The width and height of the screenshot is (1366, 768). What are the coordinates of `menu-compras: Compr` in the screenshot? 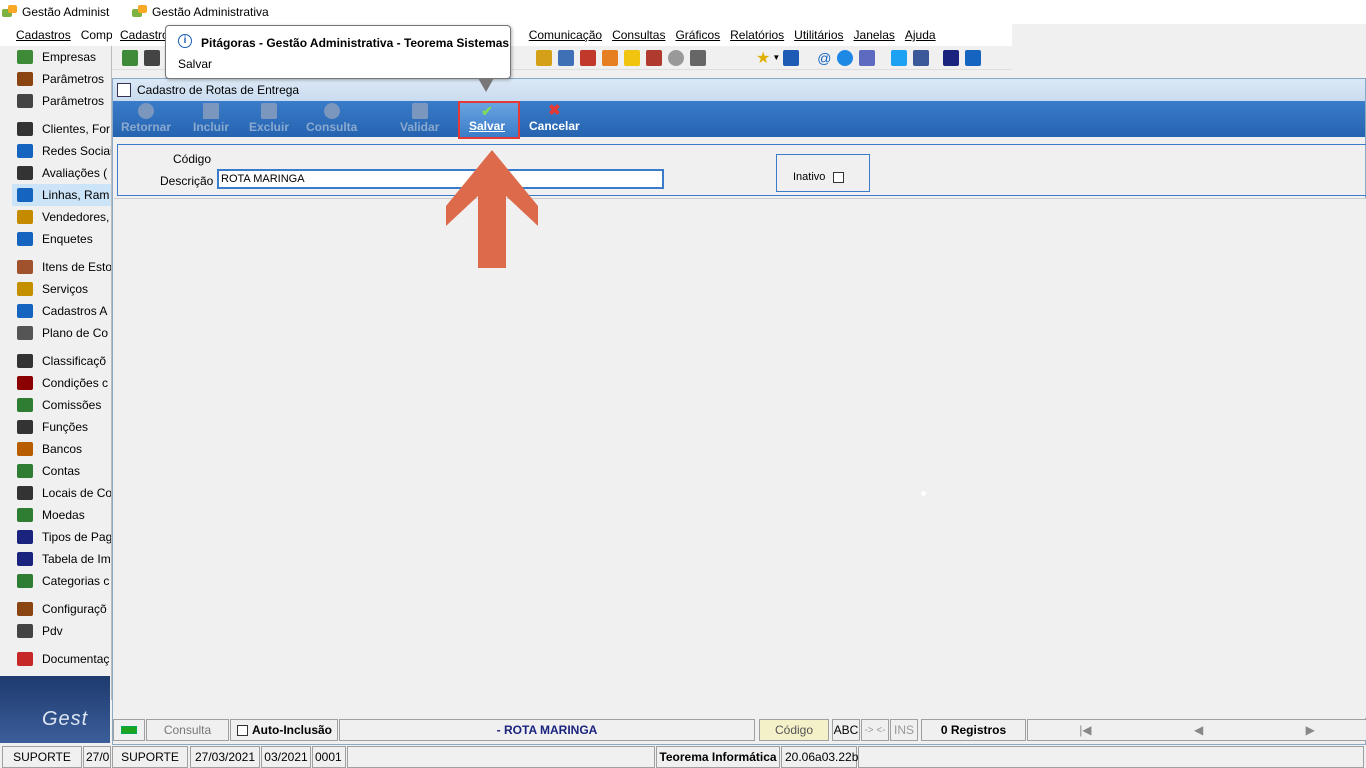 It's located at (94, 35).